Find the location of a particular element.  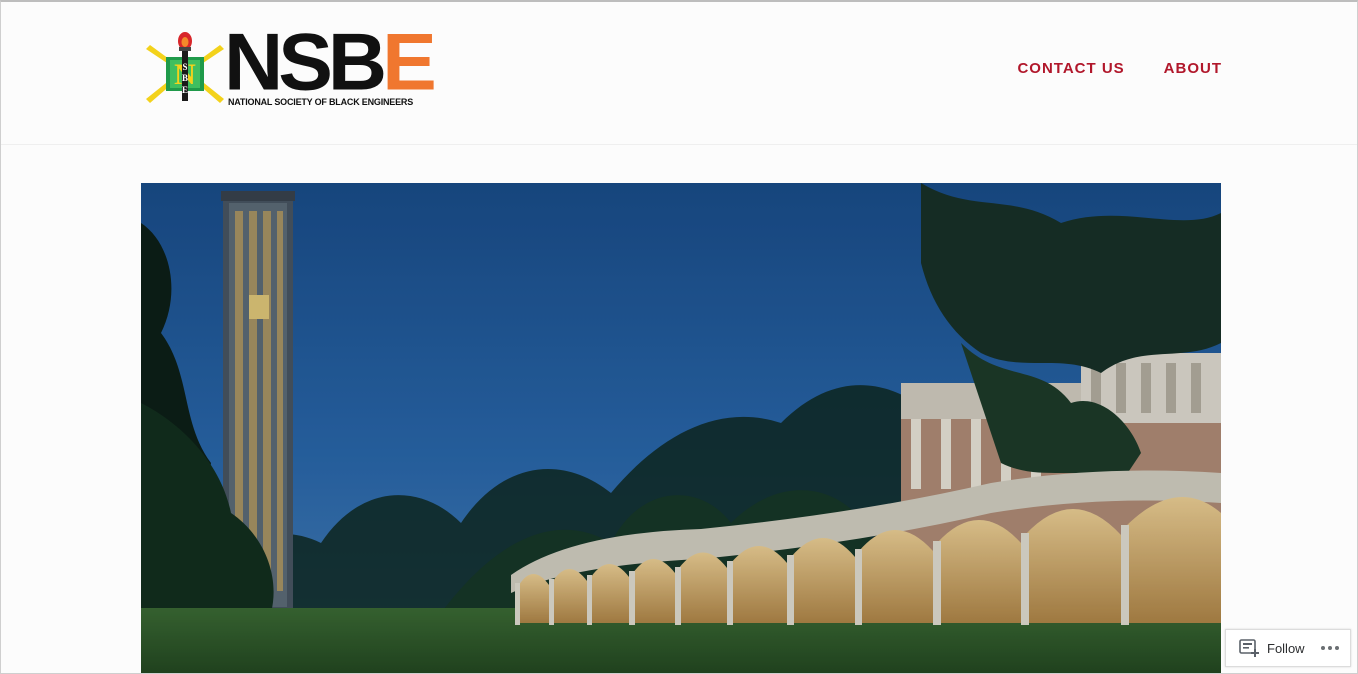

nsbe-emblem-icon: N S B E is located at coordinates (185, 67).